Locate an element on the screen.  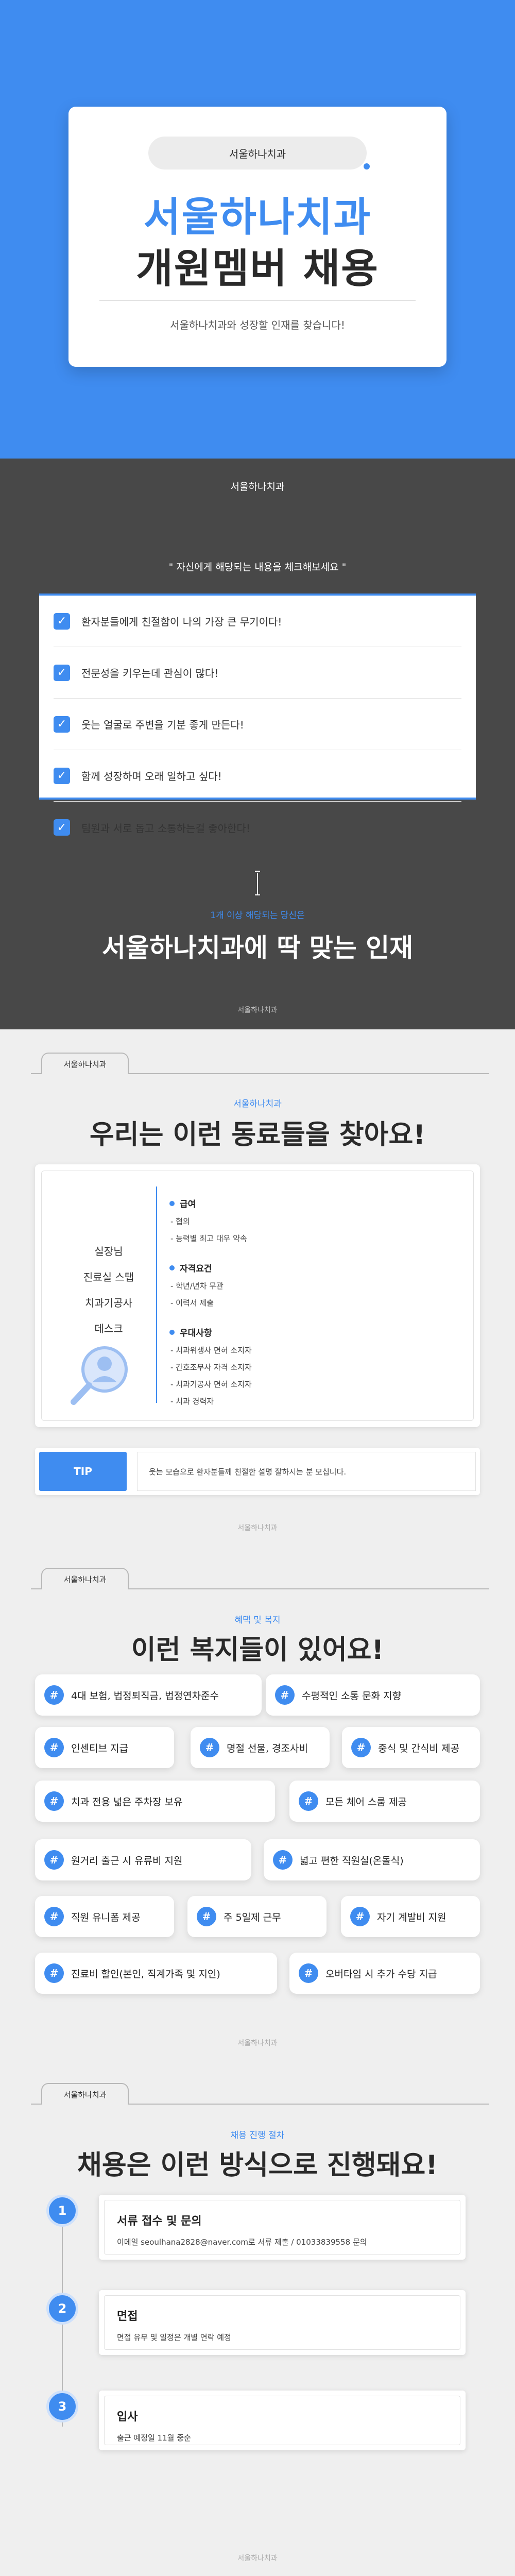
step-card: 면접 면접 유무 및 일정은 개별 연락 예정 is located at coordinates (282, 2322).